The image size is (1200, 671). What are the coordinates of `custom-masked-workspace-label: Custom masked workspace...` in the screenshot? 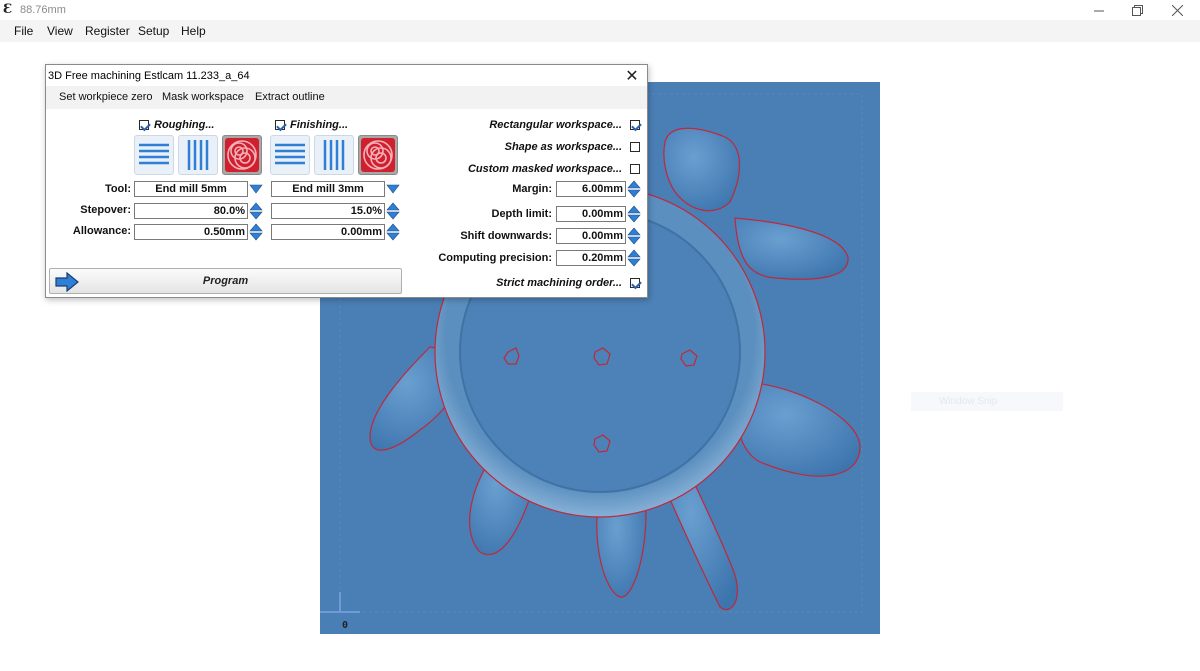 It's located at (524, 169).